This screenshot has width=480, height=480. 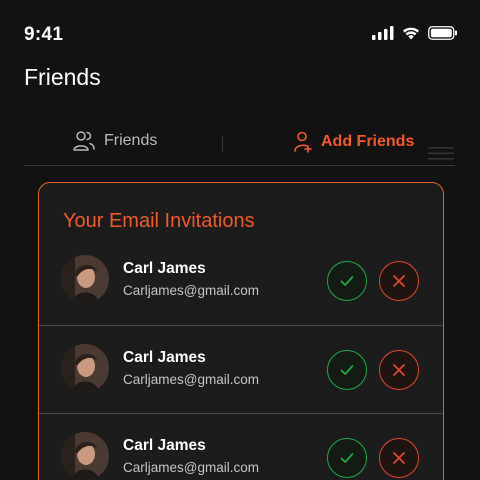 What do you see at coordinates (411, 33) in the screenshot?
I see `wifi-icon` at bounding box center [411, 33].